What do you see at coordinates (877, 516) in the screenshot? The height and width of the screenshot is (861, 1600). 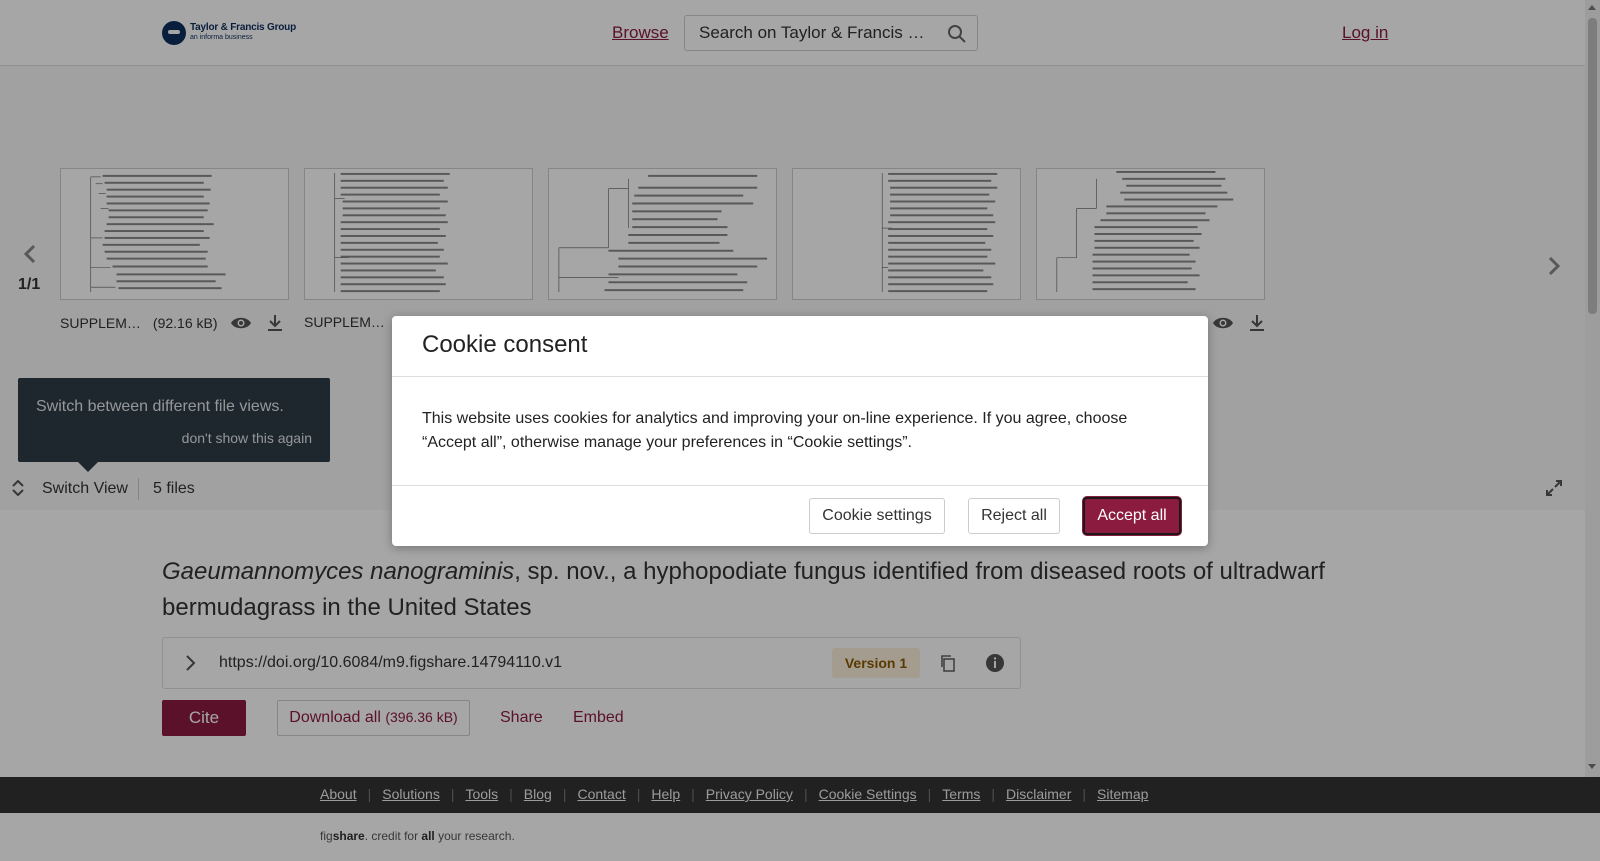 I see `cookie-settings-button: Cookie settings` at bounding box center [877, 516].